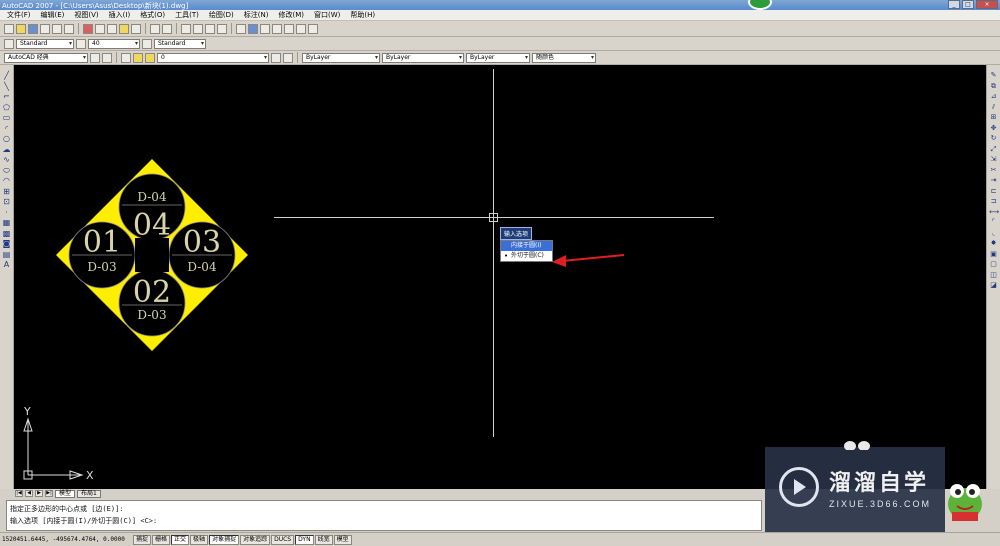 The width and height of the screenshot is (1000, 546). I want to click on erase-icon: ✎, so click(993, 75).